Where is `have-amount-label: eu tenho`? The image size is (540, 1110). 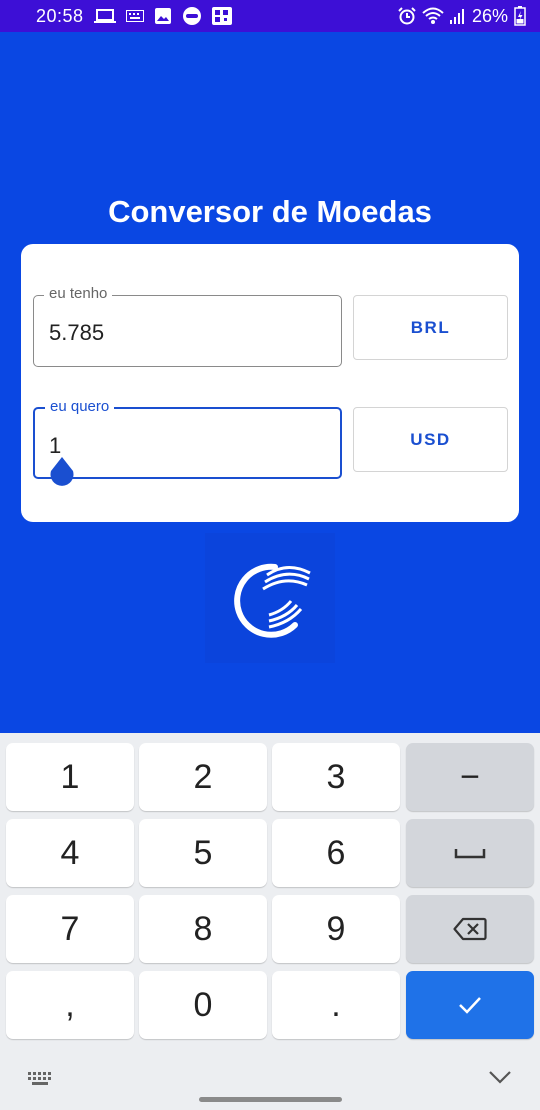 have-amount-label: eu tenho is located at coordinates (78, 293).